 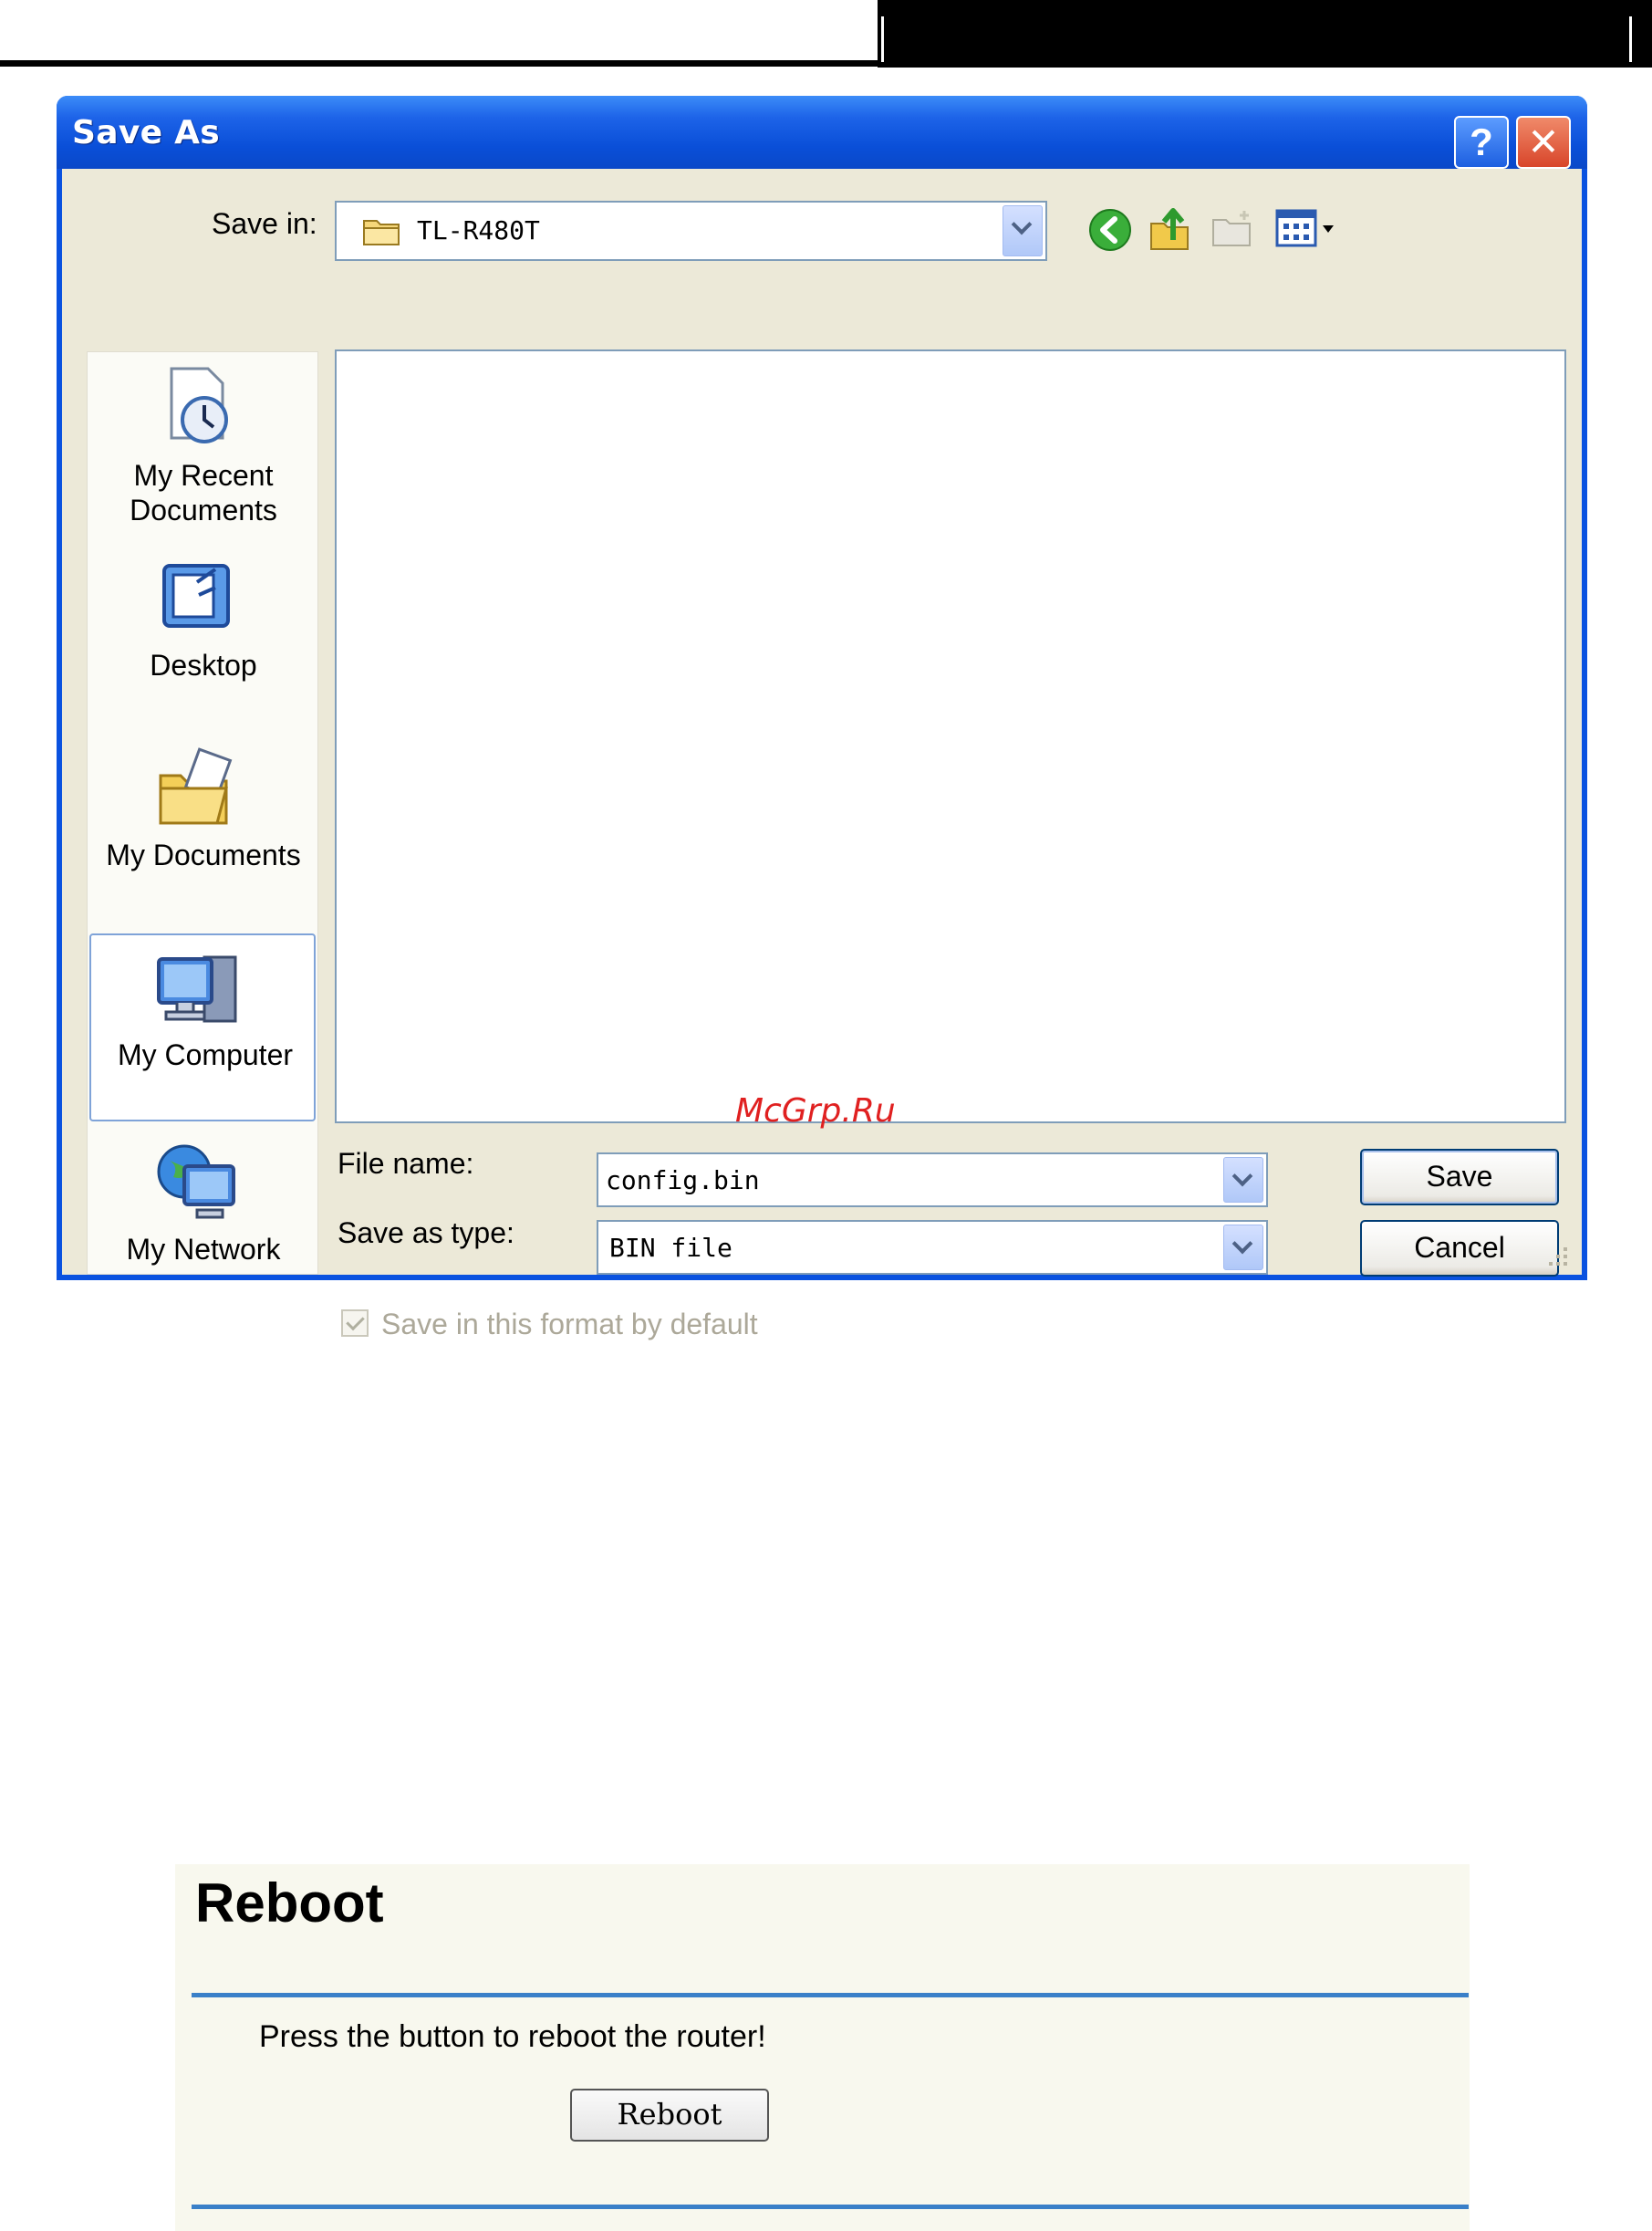 What do you see at coordinates (1233, 229) in the screenshot?
I see `new-folder-icon` at bounding box center [1233, 229].